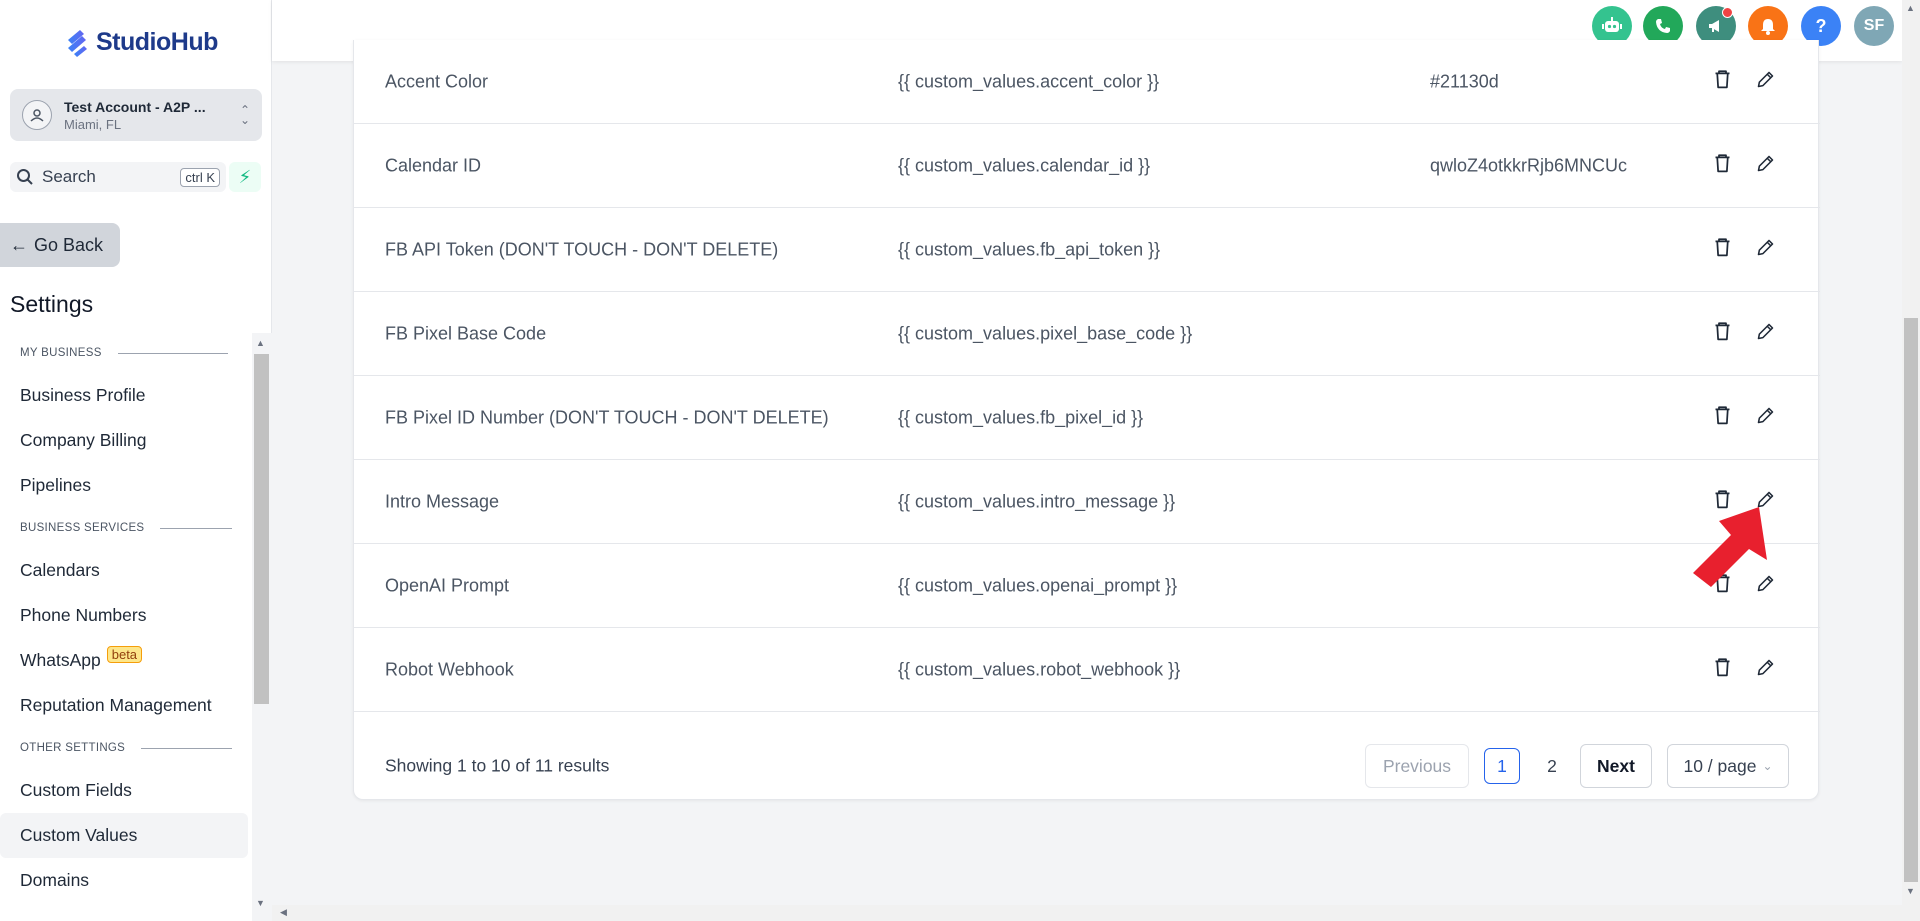 This screenshot has width=1920, height=921. I want to click on main-scroll-down-icon: ▼, so click(1910, 891).